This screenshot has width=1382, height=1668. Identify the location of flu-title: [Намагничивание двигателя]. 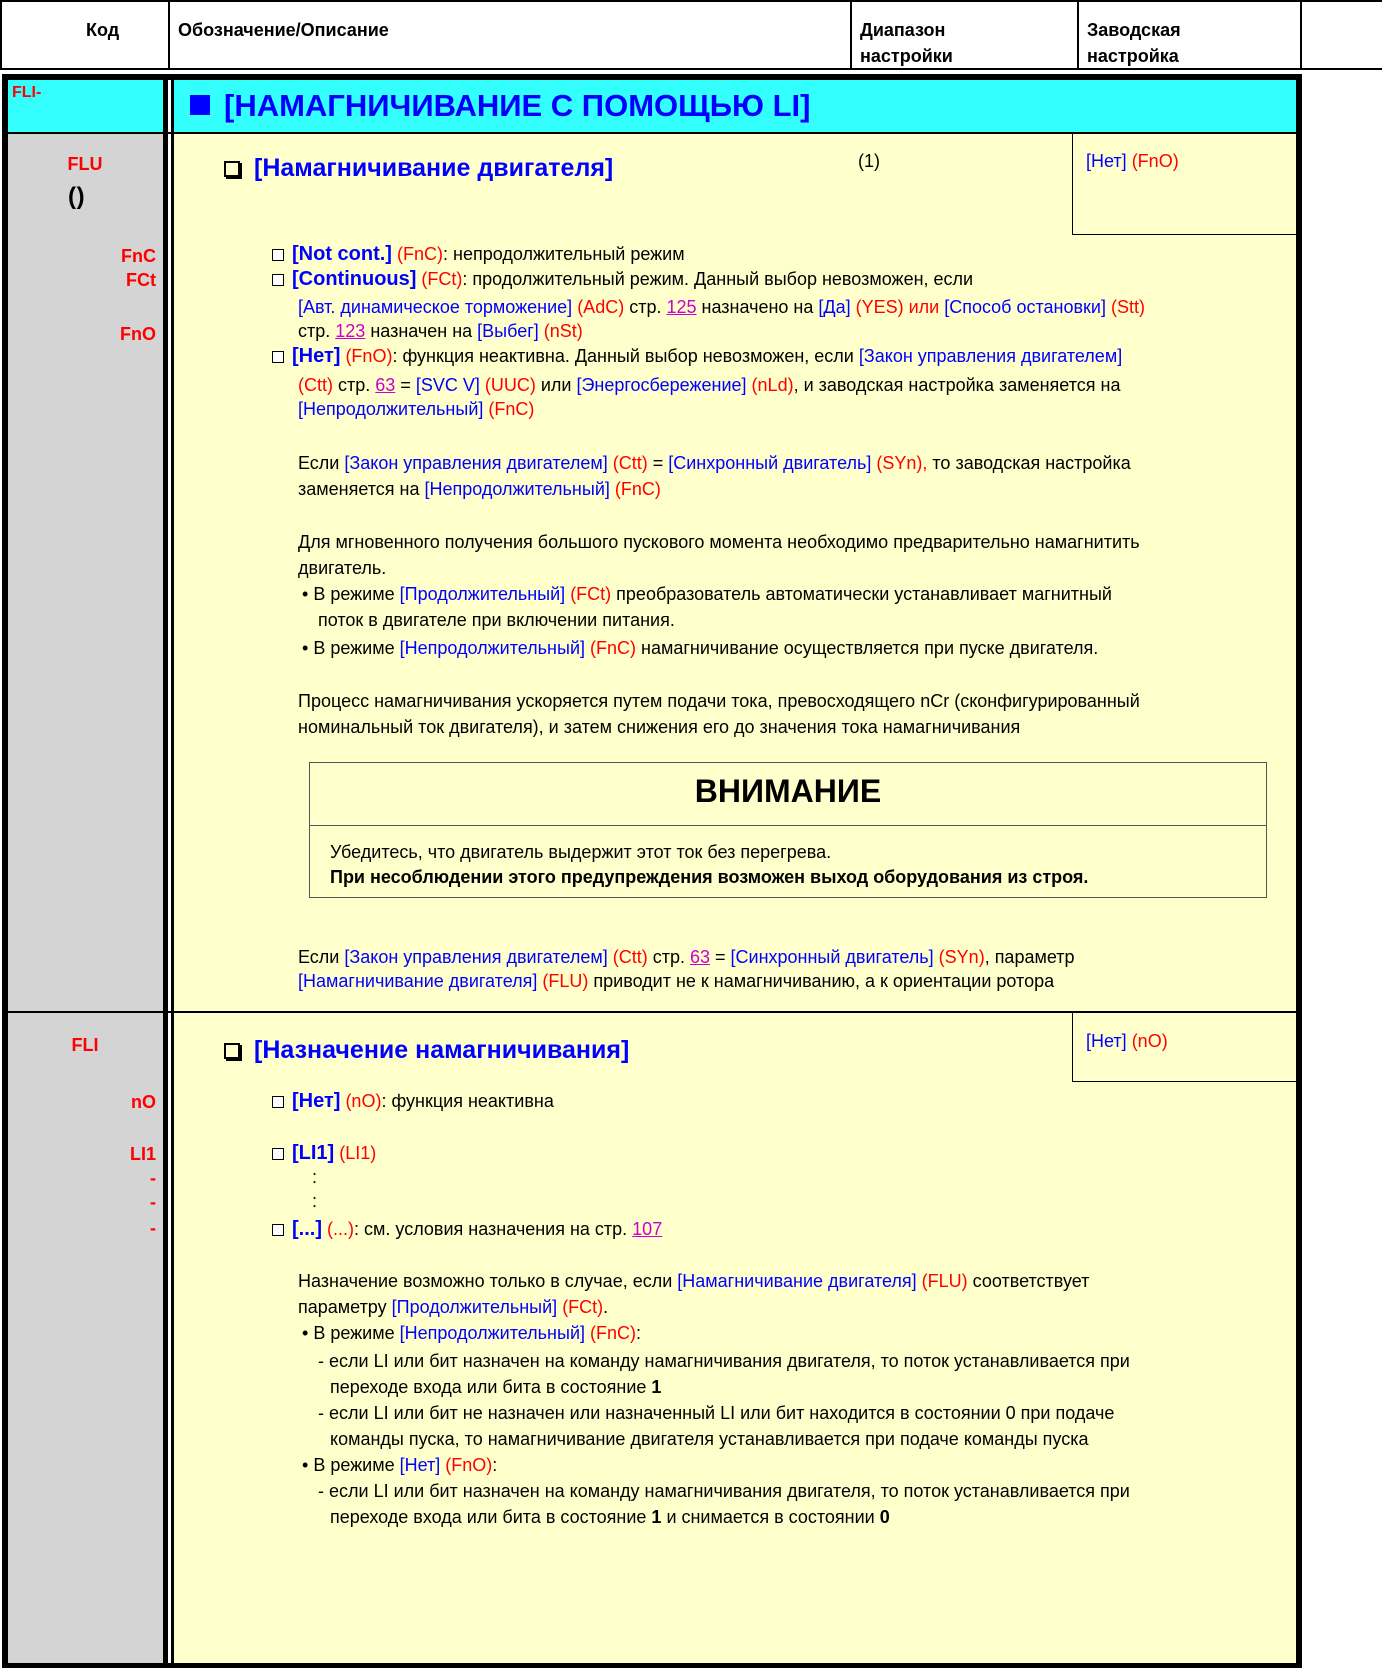
(434, 168).